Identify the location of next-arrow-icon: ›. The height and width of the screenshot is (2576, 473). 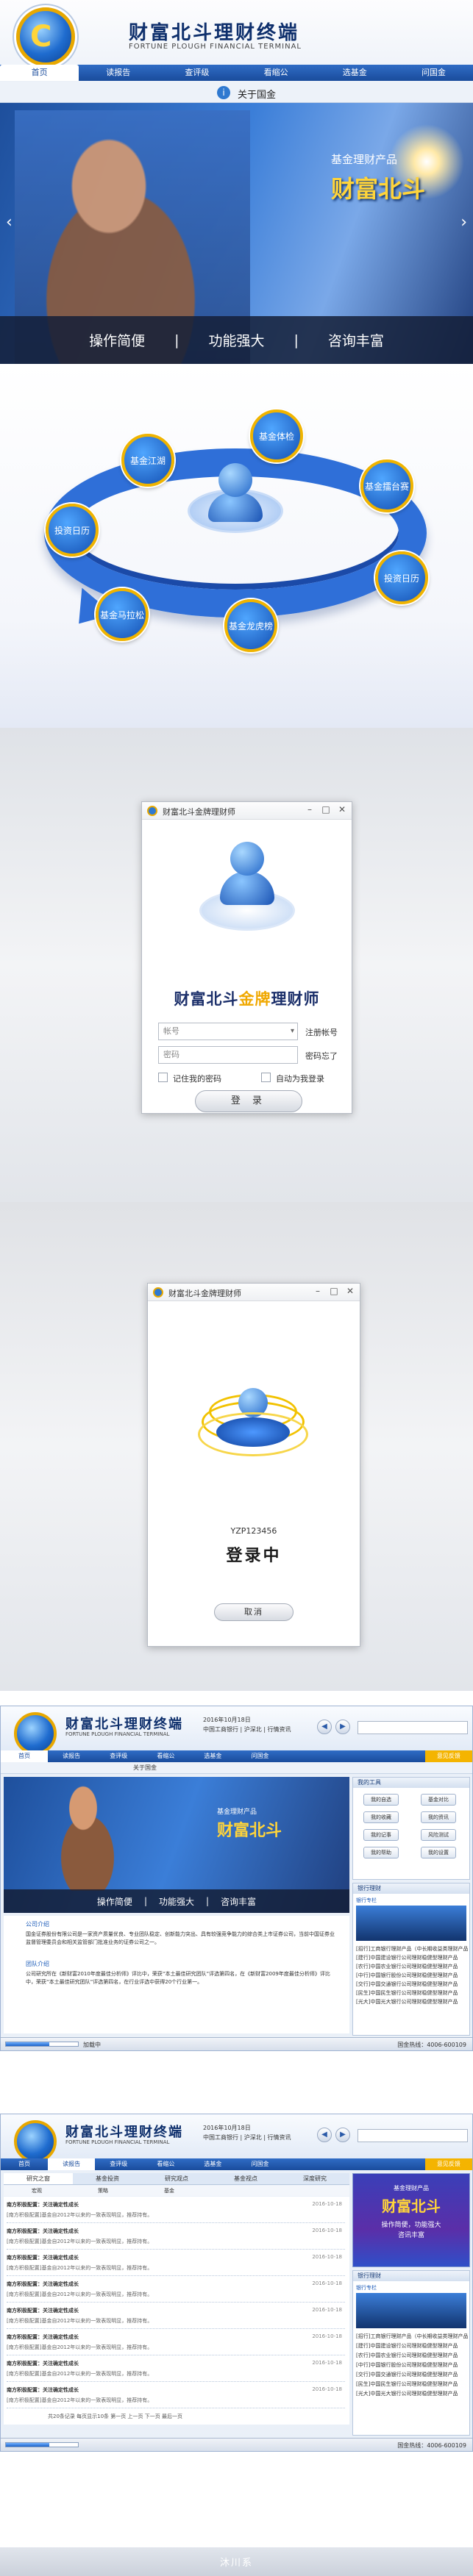
(463, 222).